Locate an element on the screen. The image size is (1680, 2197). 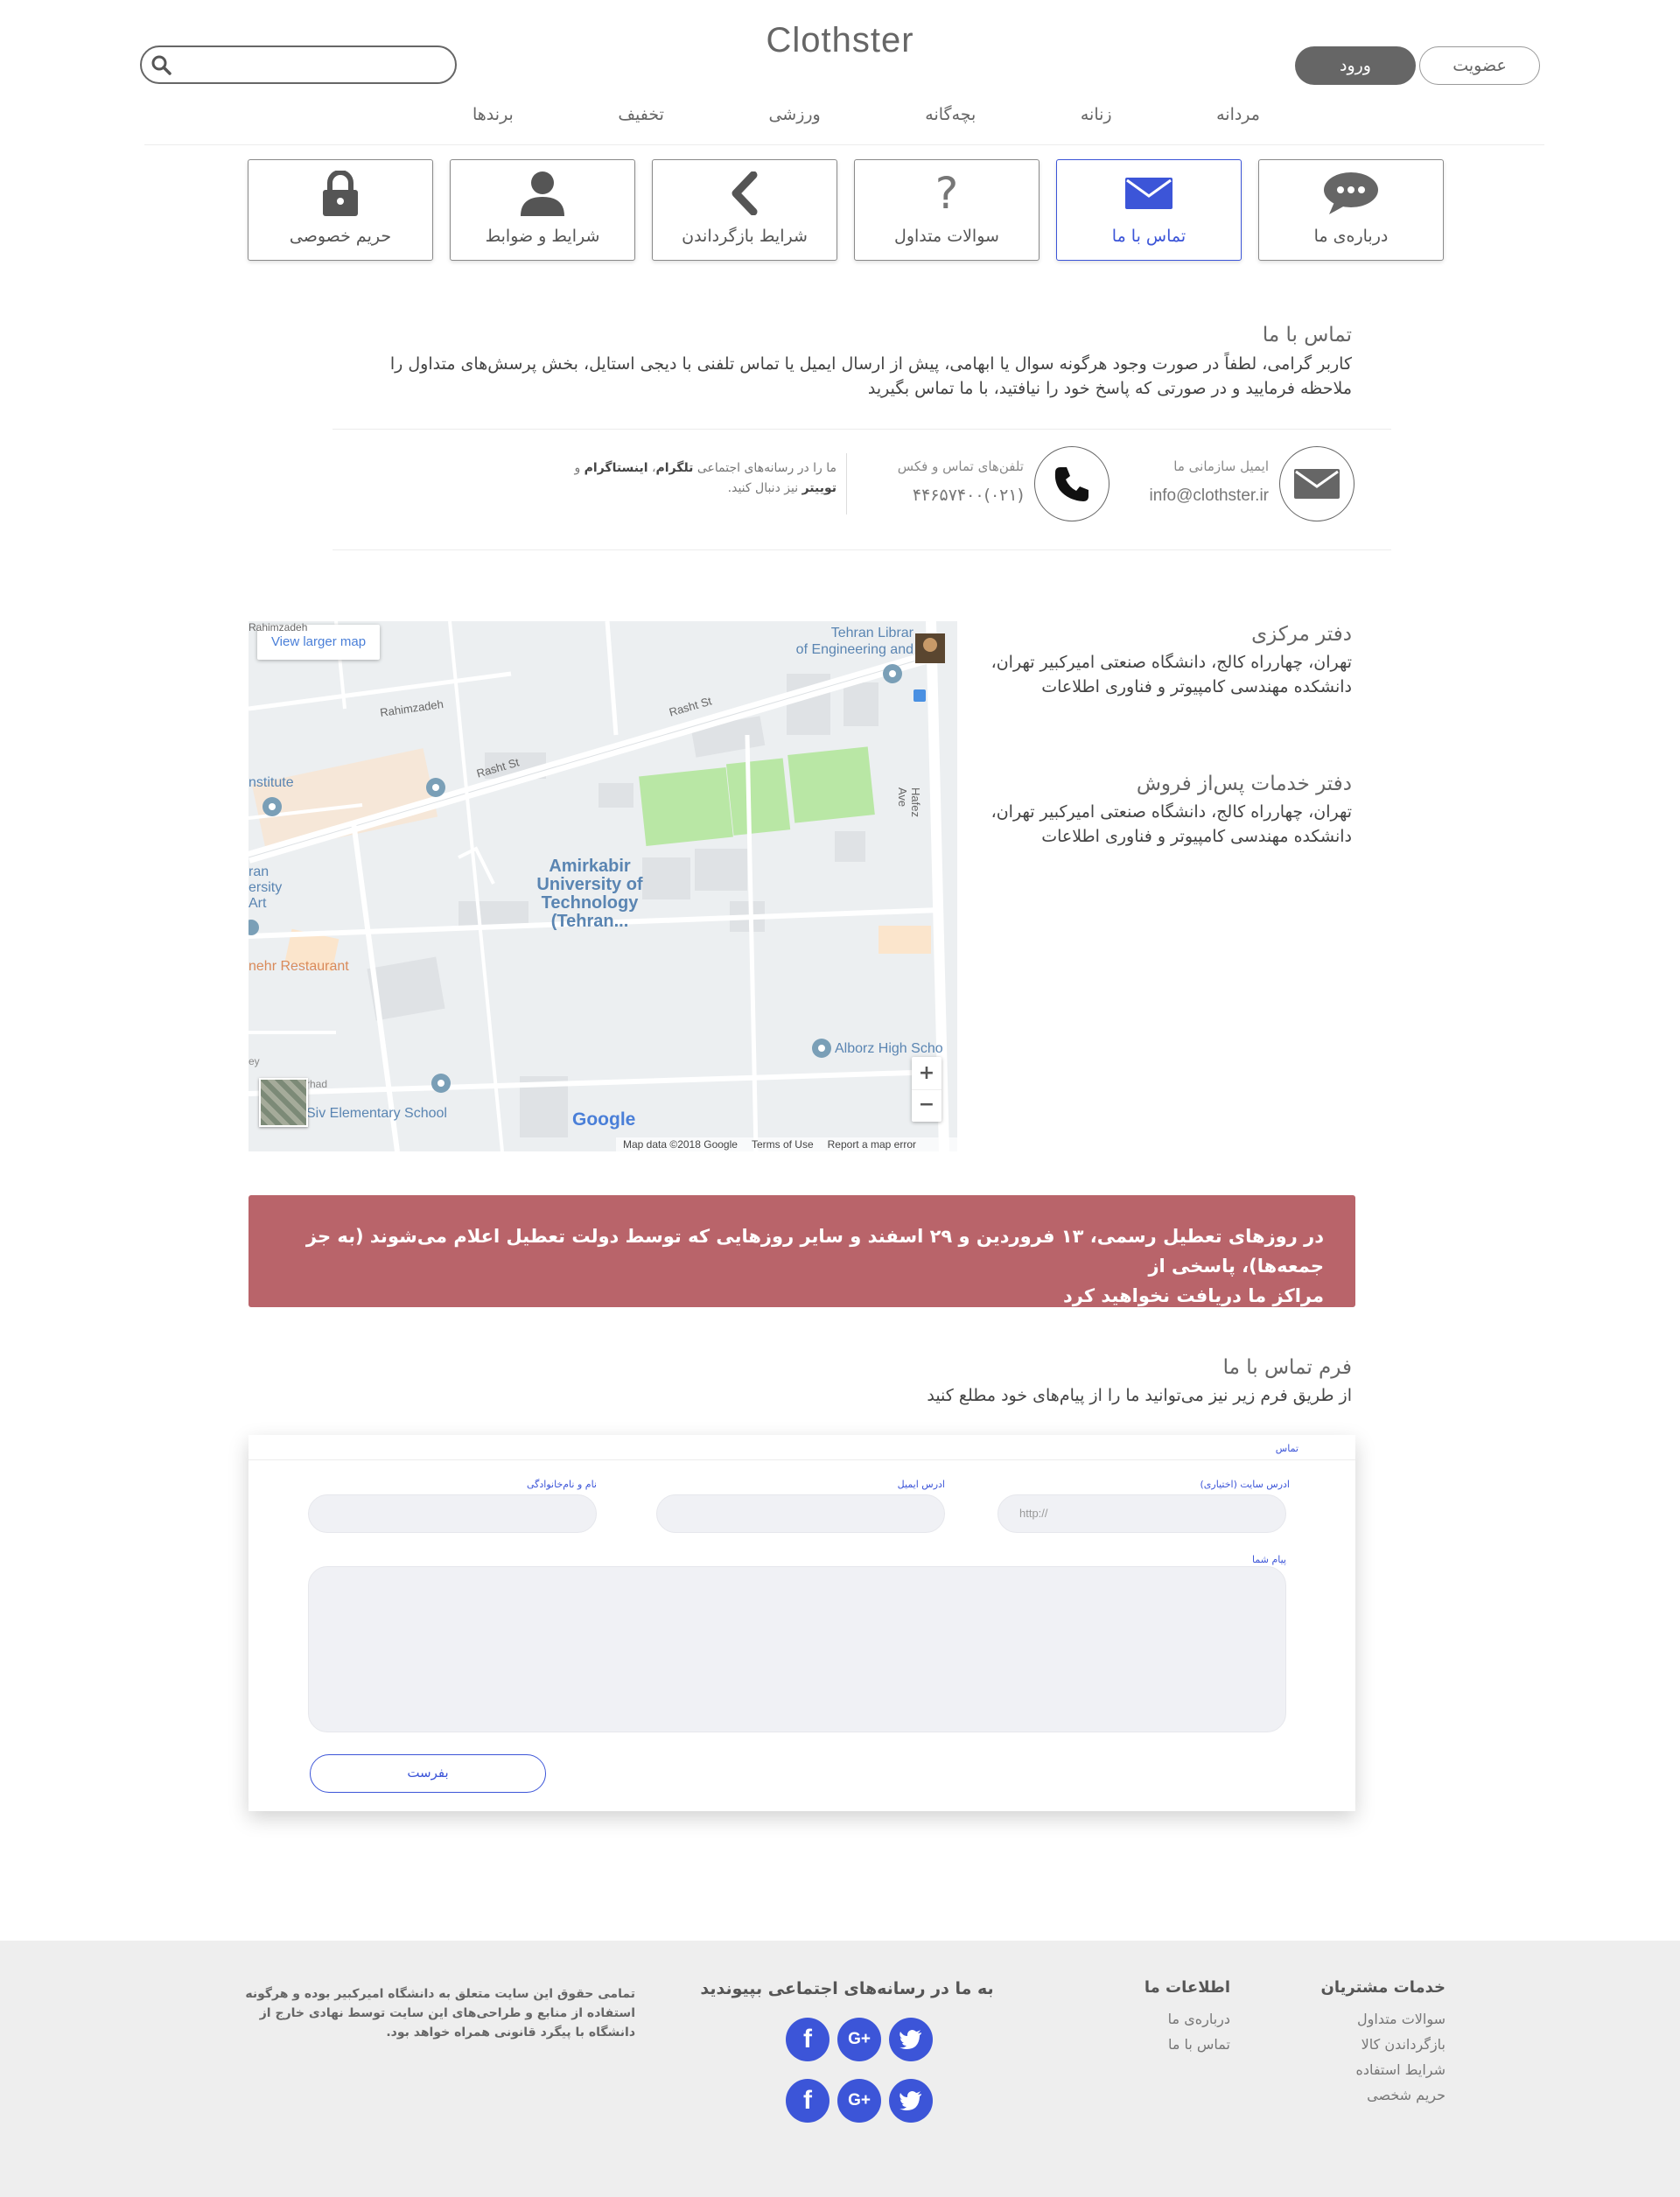
name-label: نام و نام‌خانوادگی is located at coordinates (561, 1484).